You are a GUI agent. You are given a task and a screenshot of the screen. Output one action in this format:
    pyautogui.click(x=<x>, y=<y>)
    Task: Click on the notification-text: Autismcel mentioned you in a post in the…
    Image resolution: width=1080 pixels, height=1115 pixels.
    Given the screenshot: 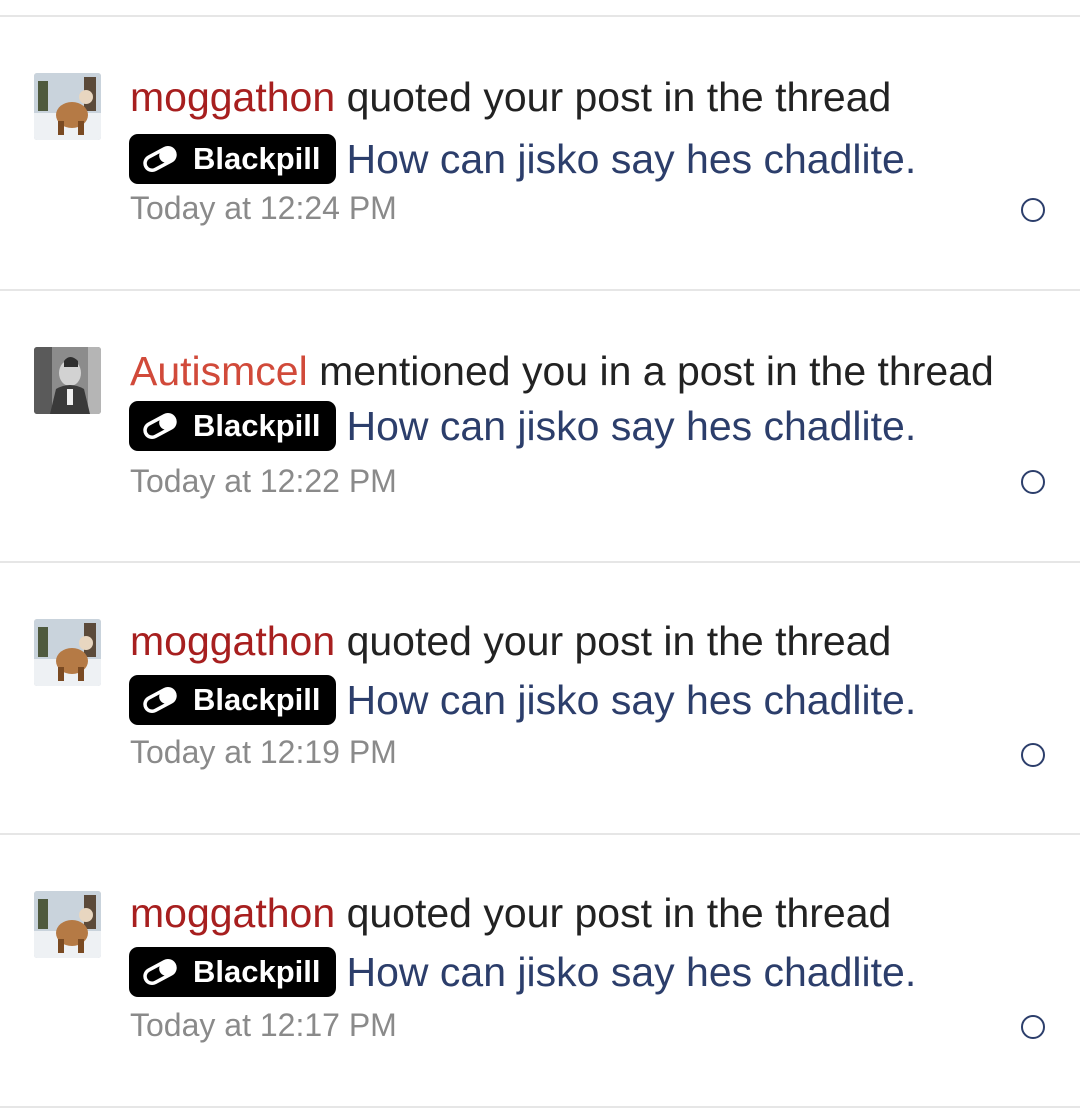 What is the action you would take?
    pyautogui.click(x=562, y=371)
    